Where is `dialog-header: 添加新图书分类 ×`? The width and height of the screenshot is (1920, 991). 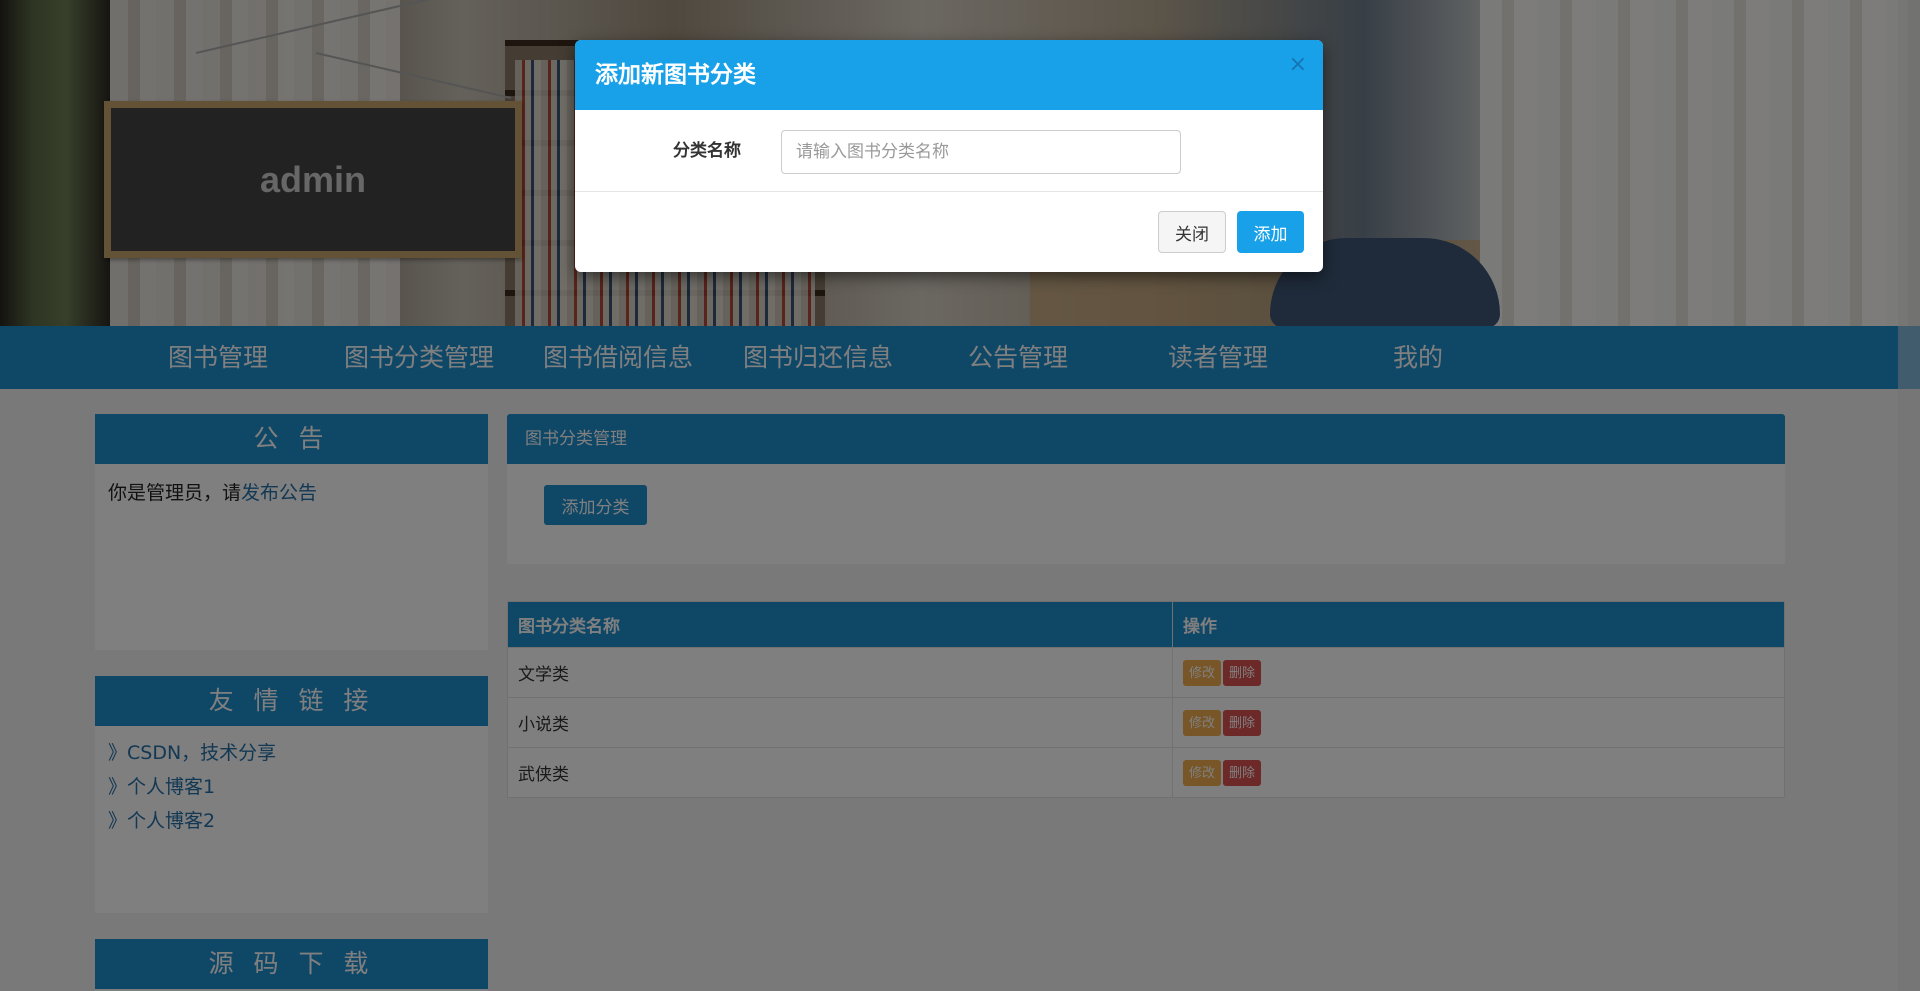
dialog-header: 添加新图书分类 × is located at coordinates (949, 75).